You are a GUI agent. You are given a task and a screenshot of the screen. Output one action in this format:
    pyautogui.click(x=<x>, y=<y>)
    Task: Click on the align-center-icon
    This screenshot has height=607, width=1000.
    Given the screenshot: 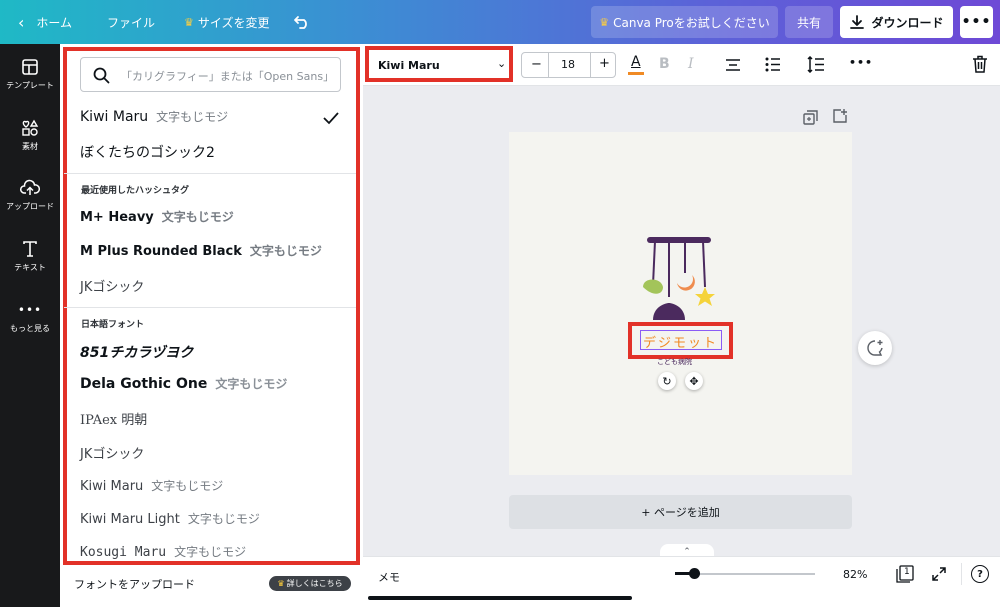 What is the action you would take?
    pyautogui.click(x=733, y=65)
    